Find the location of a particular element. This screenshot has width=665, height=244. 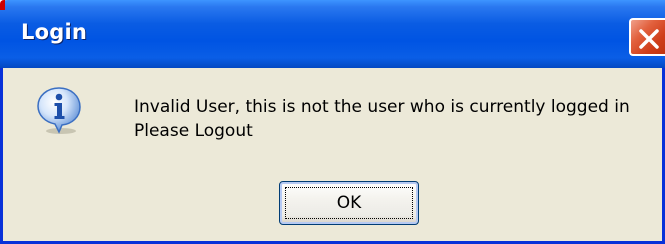

ok-button-label: OK is located at coordinates (349, 203).